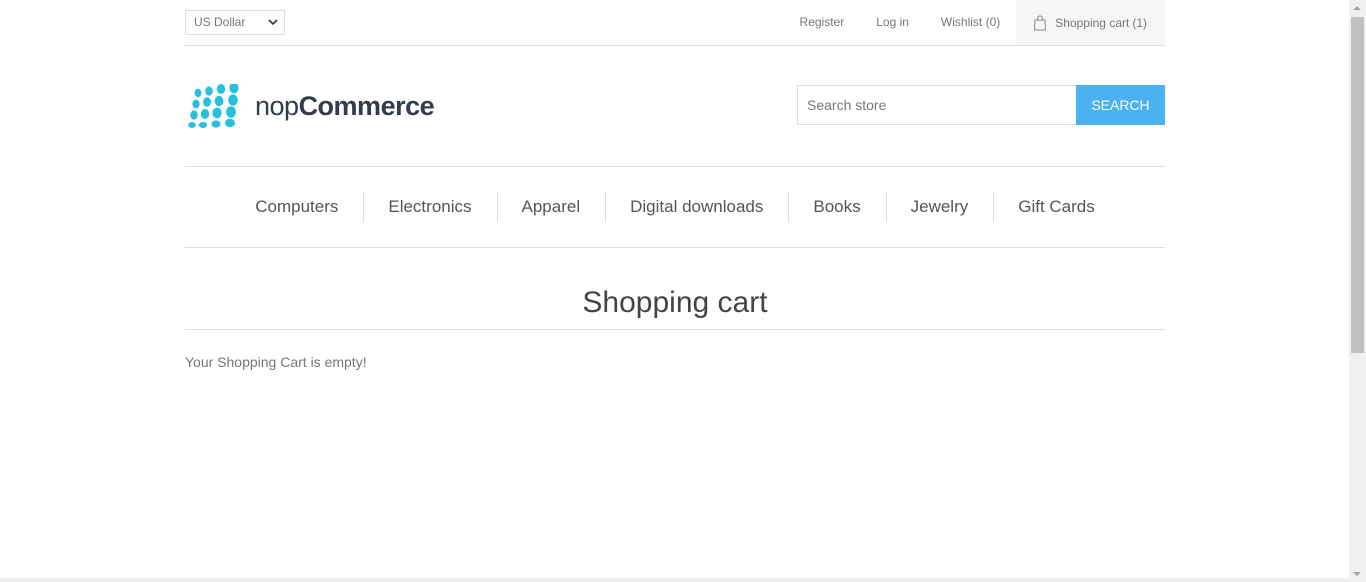  I want to click on search-box: Search, so click(981, 105).